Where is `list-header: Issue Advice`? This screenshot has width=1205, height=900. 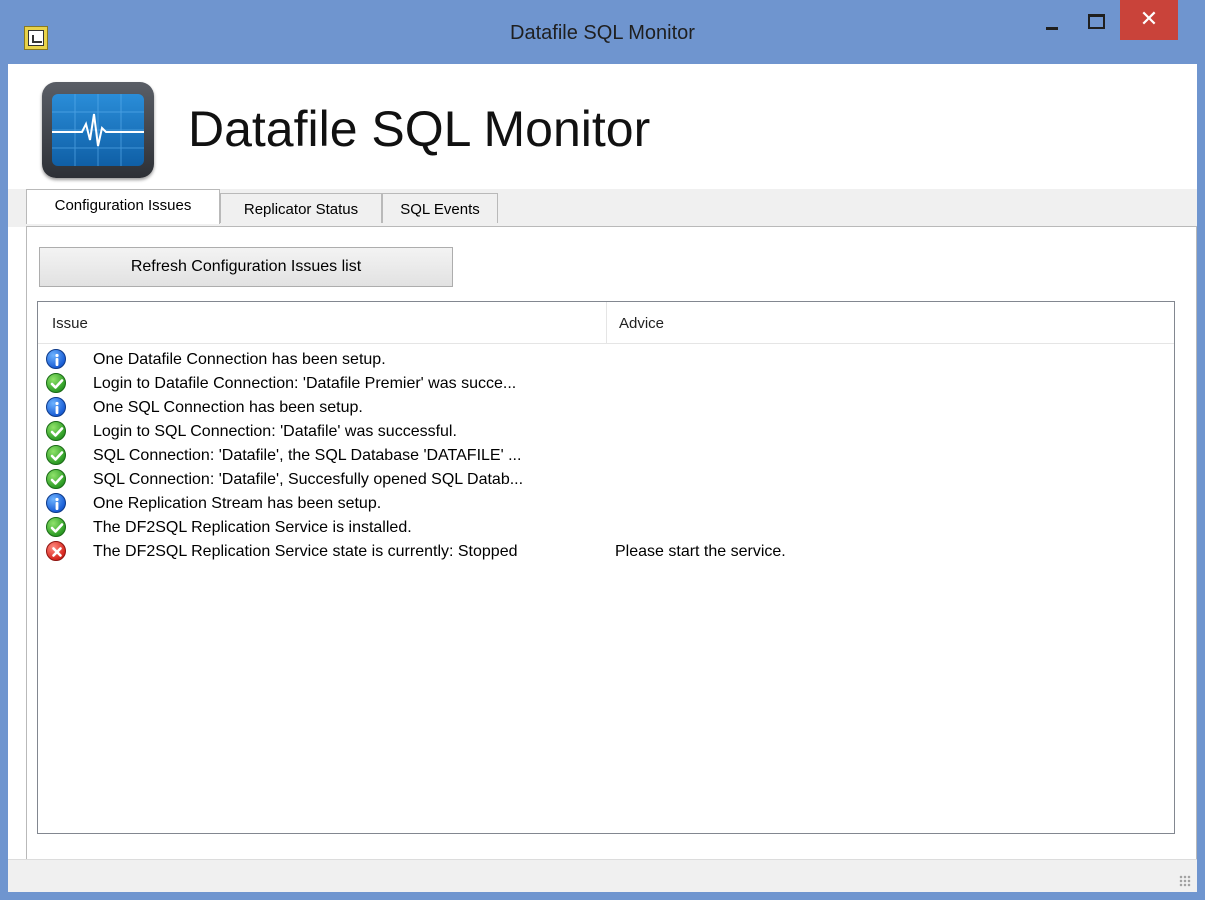 list-header: Issue Advice is located at coordinates (606, 323).